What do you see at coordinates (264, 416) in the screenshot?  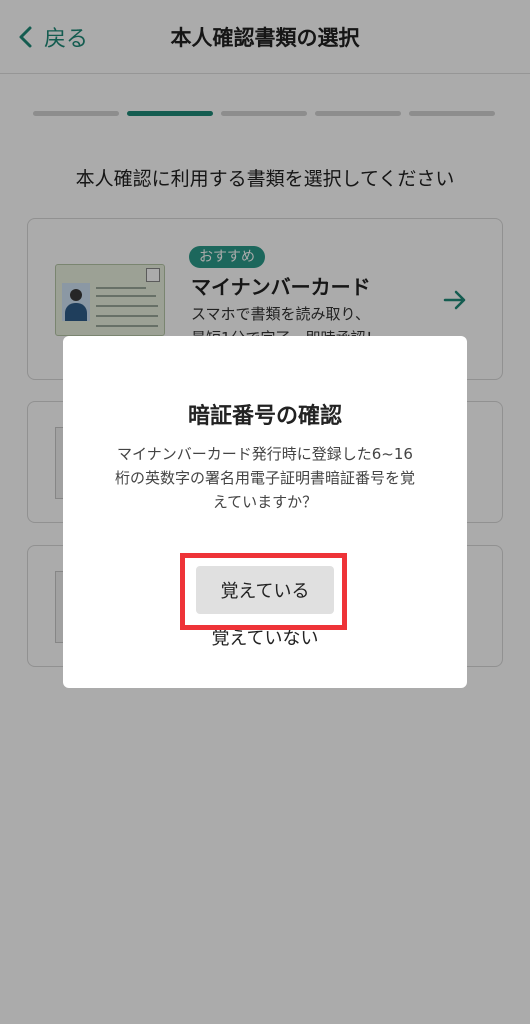 I see `dialog-title: 暗証番号の確認` at bounding box center [264, 416].